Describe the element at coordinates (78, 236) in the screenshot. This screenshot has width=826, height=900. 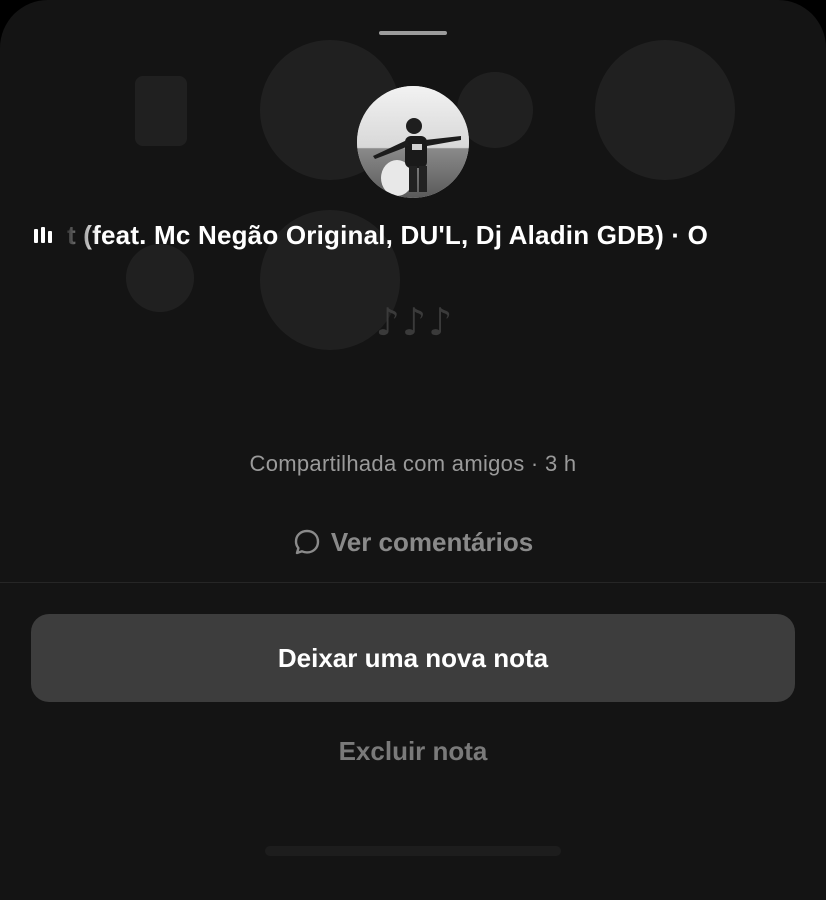
I see `marquee-fade-left` at that location.